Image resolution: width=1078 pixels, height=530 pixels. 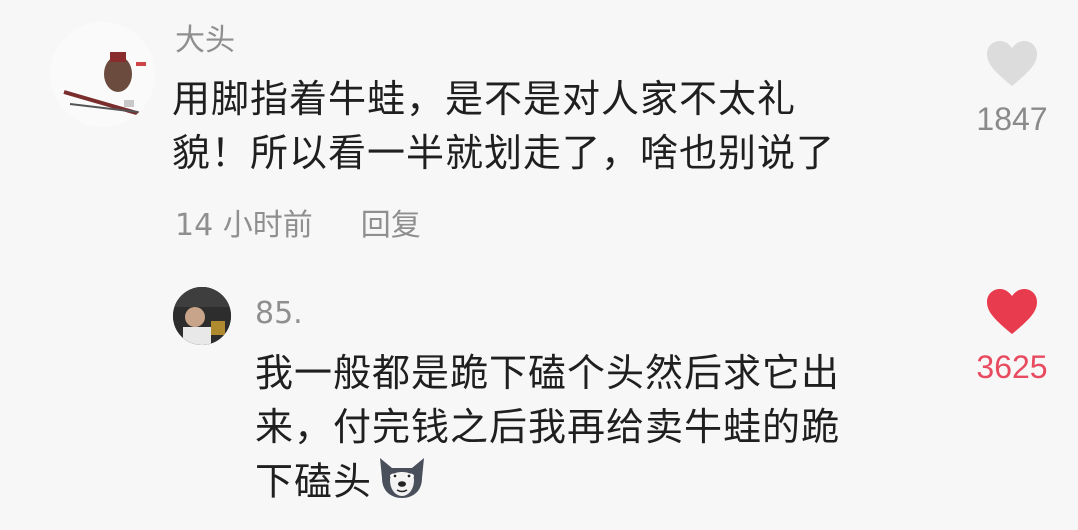 What do you see at coordinates (548, 427) in the screenshot?
I see `comment-text-line: 来，付完钱之后我再给卖牛蛙的跪` at bounding box center [548, 427].